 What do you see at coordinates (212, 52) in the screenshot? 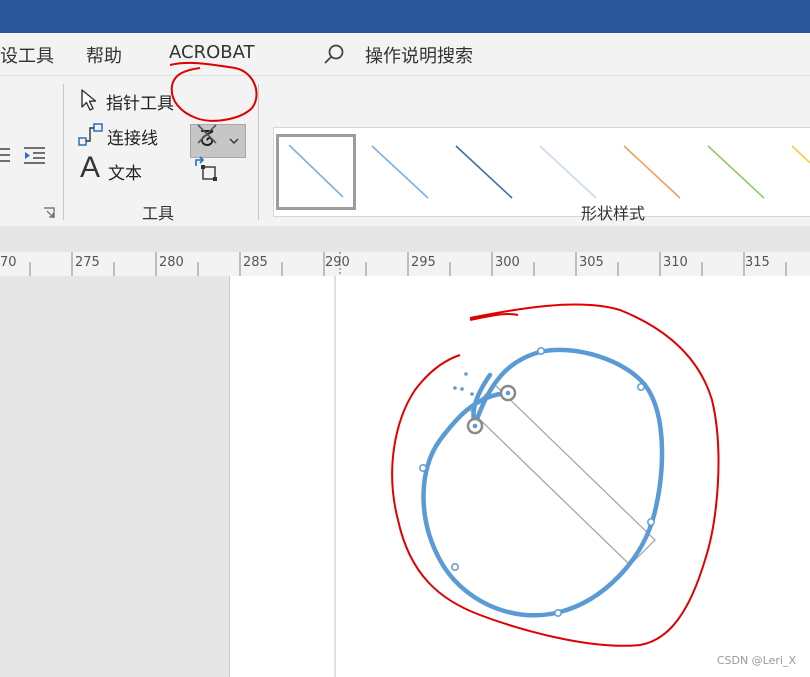
I see `tab-acrobat: ACROBAT` at bounding box center [212, 52].